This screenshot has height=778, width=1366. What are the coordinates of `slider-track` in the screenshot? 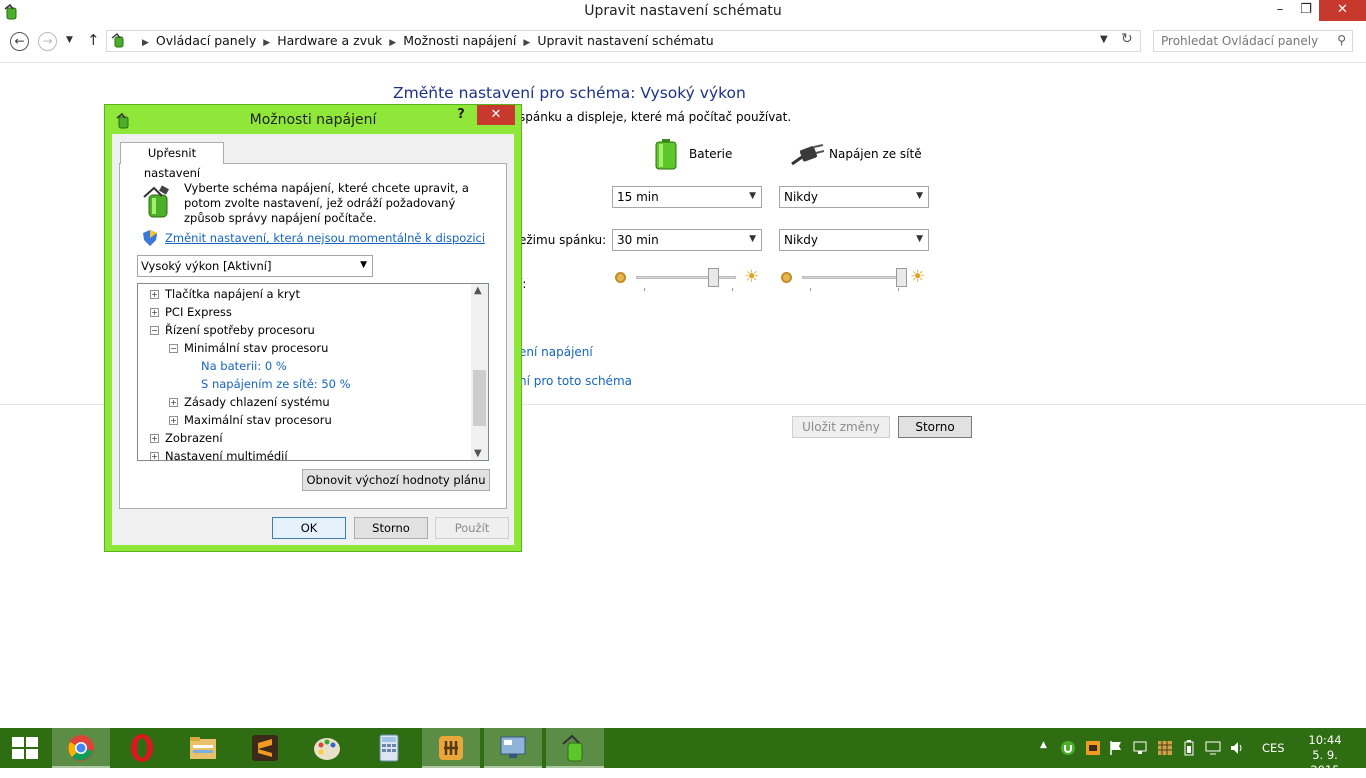 It's located at (686, 277).